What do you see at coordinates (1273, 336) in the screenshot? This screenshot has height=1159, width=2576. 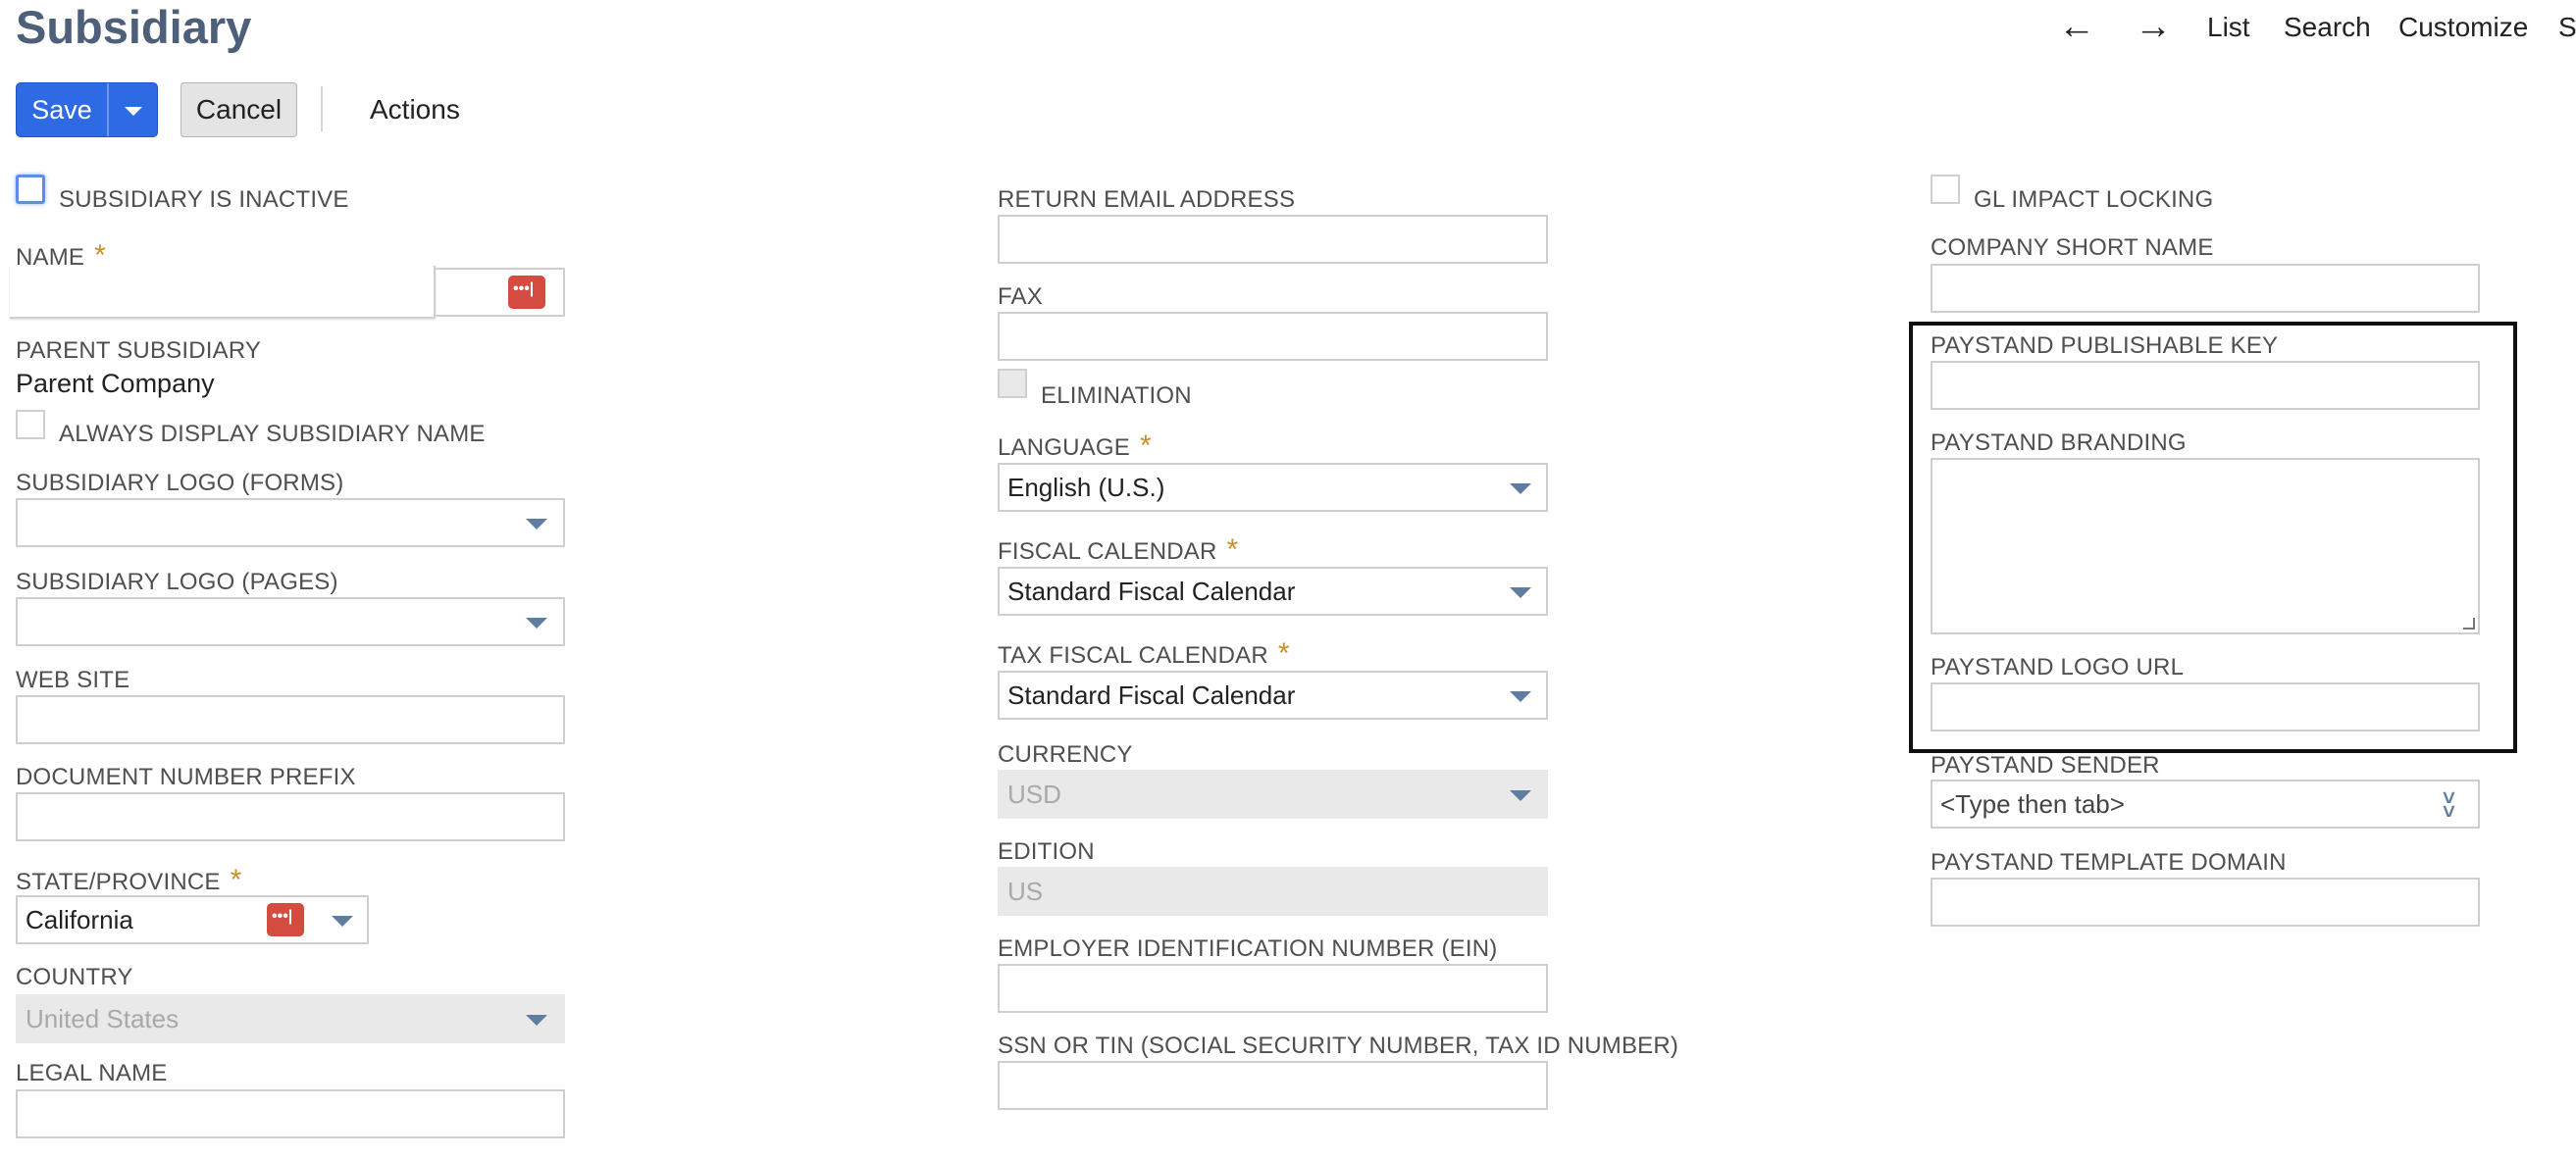 I see `fax-field` at bounding box center [1273, 336].